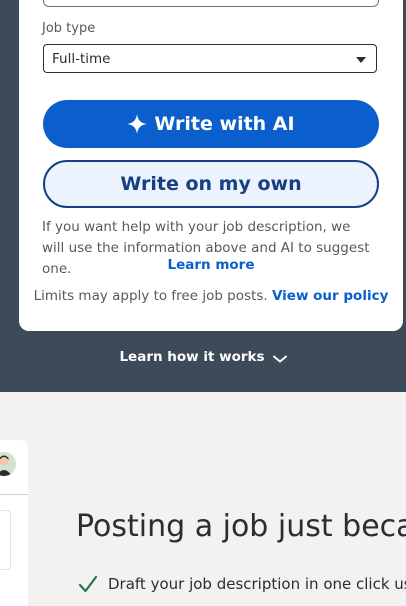 This screenshot has height=606, width=406. What do you see at coordinates (330, 296) in the screenshot?
I see `view-policy-link: View our policy` at bounding box center [330, 296].